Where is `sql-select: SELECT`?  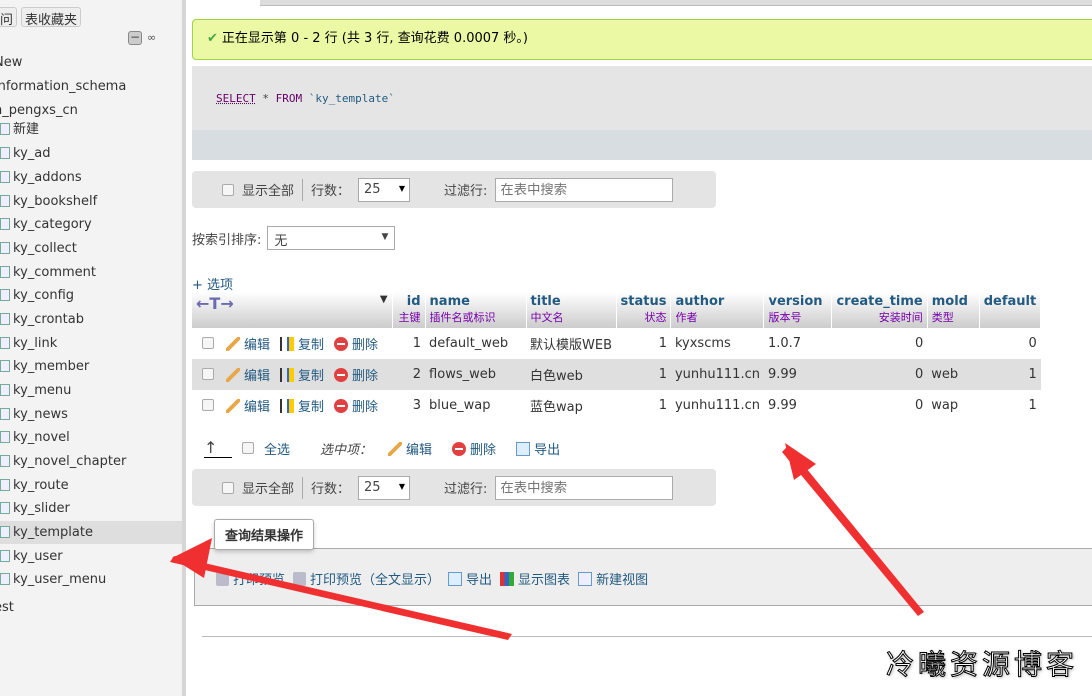
sql-select: SELECT is located at coordinates (236, 98).